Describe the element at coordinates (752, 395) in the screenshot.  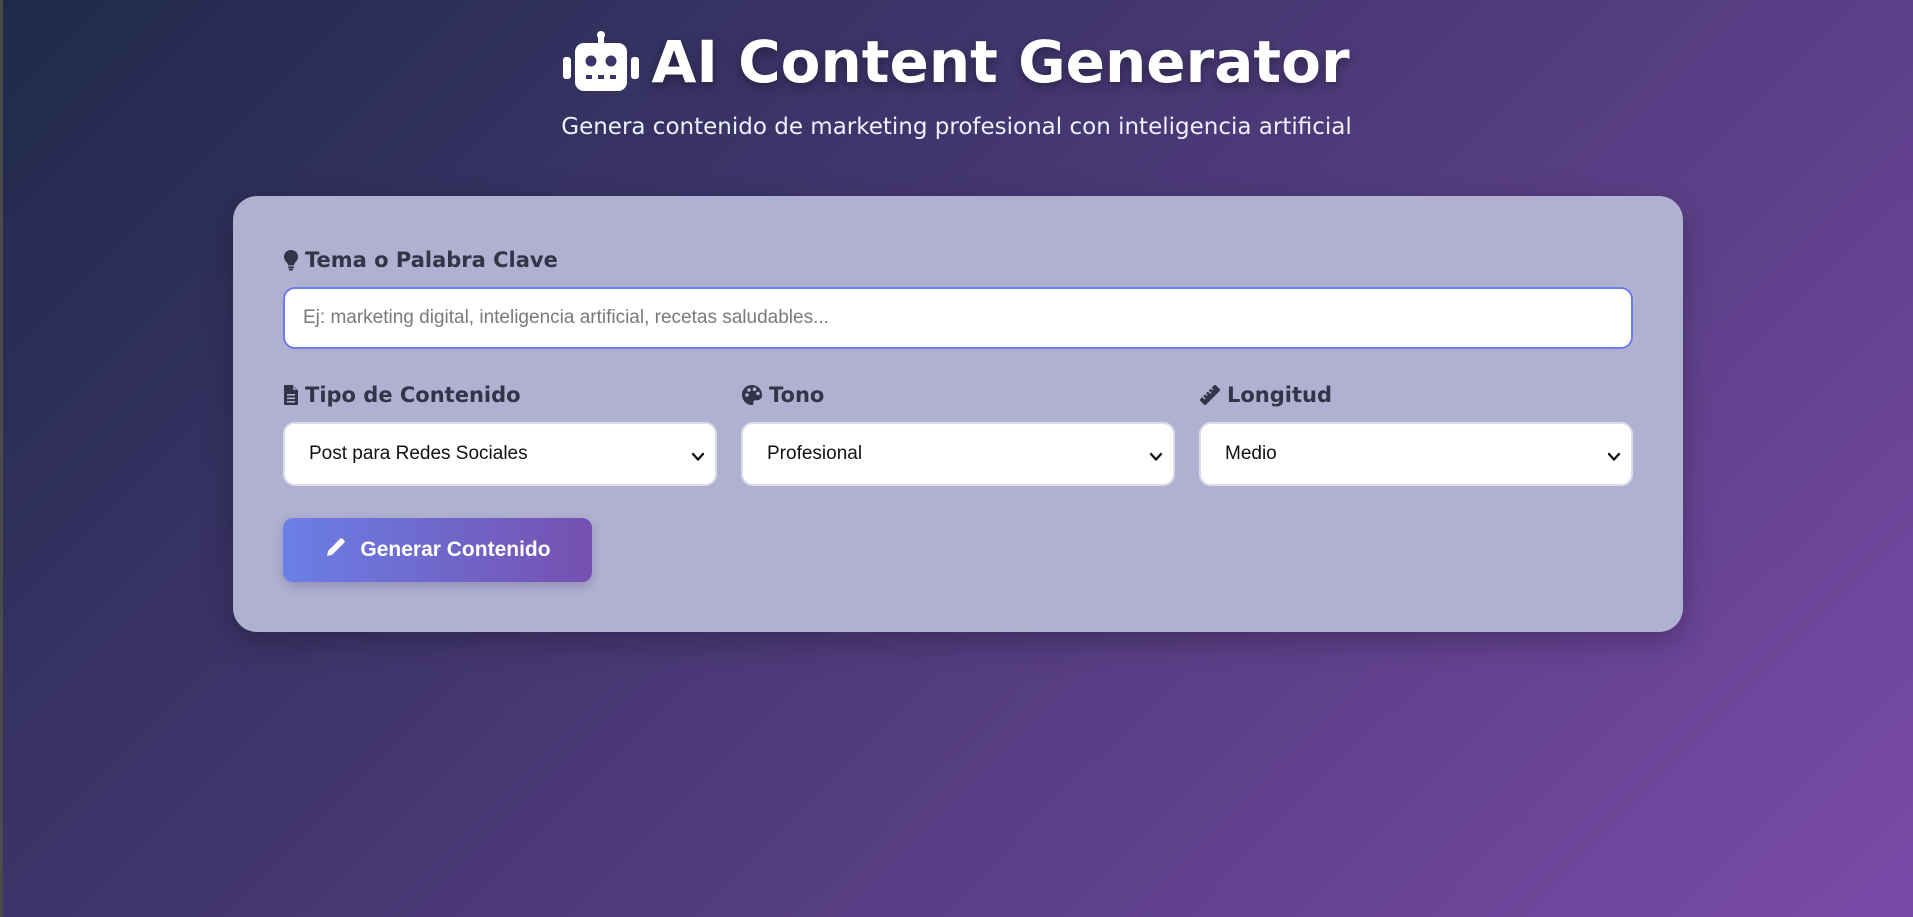
I see `palette-icon` at that location.